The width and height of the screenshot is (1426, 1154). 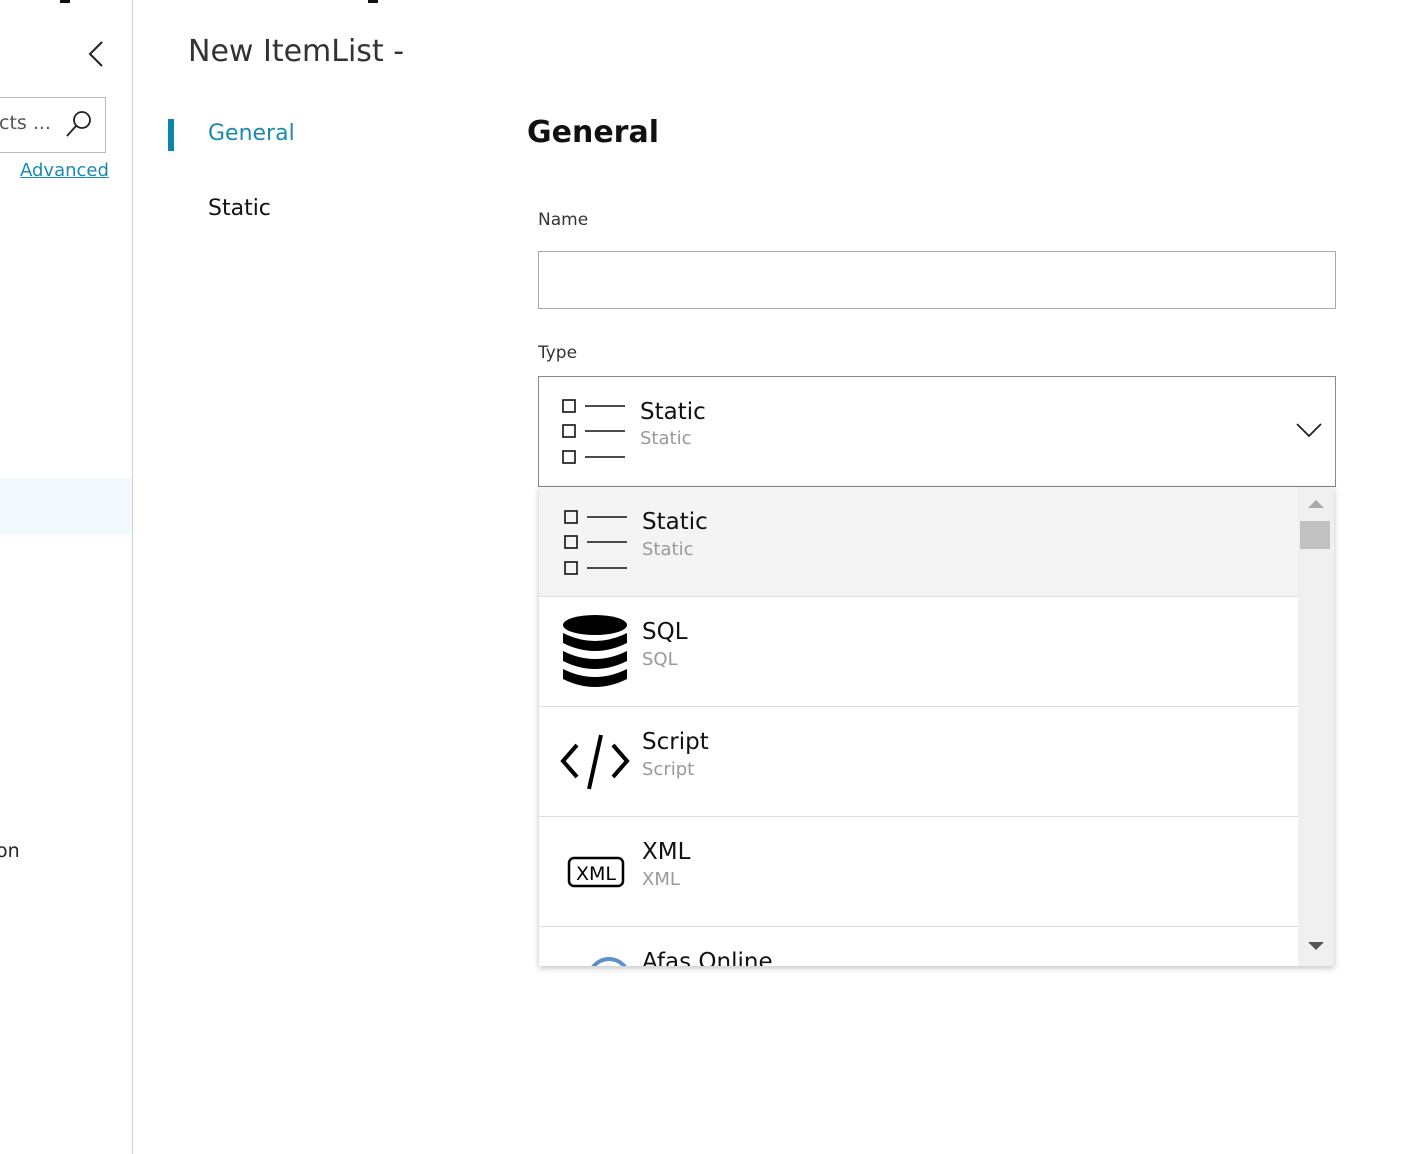 I want to click on option-afas-online: Afas Online, so click(x=918, y=946).